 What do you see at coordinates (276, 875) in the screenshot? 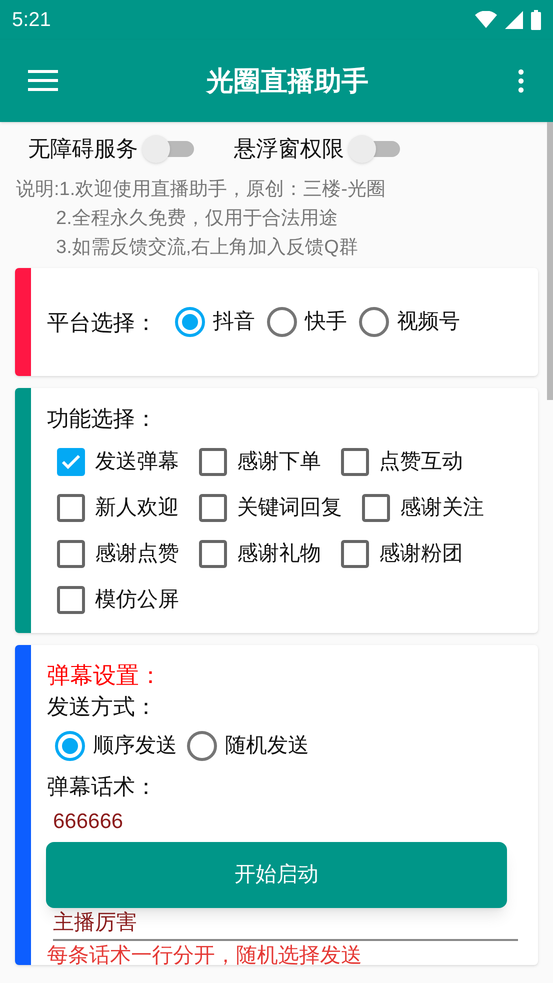
I see `start-button: 开始启动` at bounding box center [276, 875].